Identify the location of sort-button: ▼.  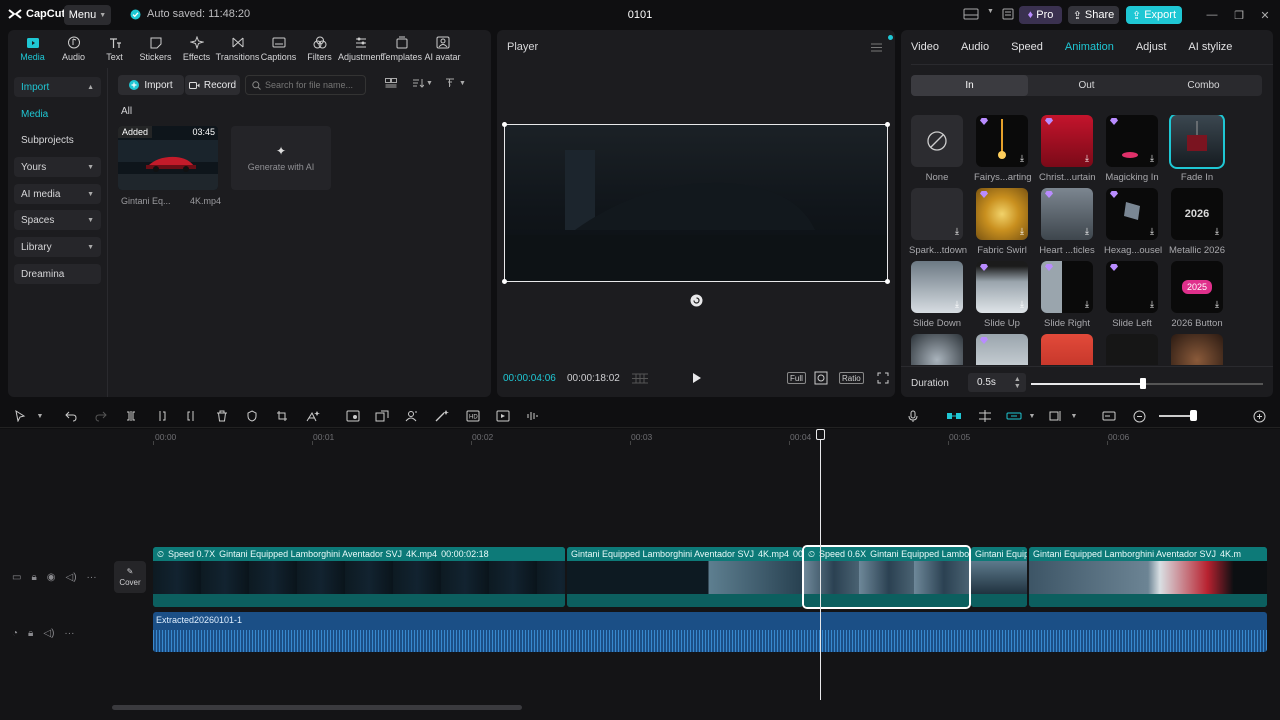
(422, 83).